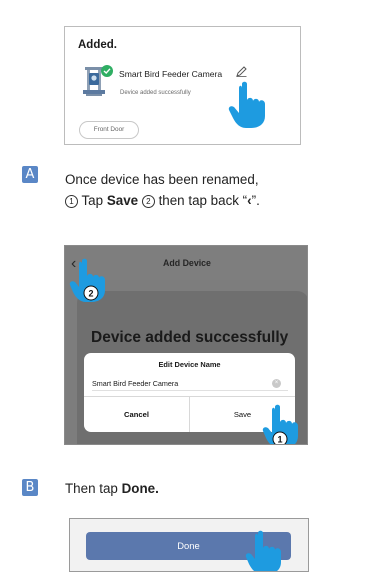 Image resolution: width=367 pixels, height=572 pixels. Describe the element at coordinates (155, 93) in the screenshot. I see `device-status-text: Device added successfully` at that location.